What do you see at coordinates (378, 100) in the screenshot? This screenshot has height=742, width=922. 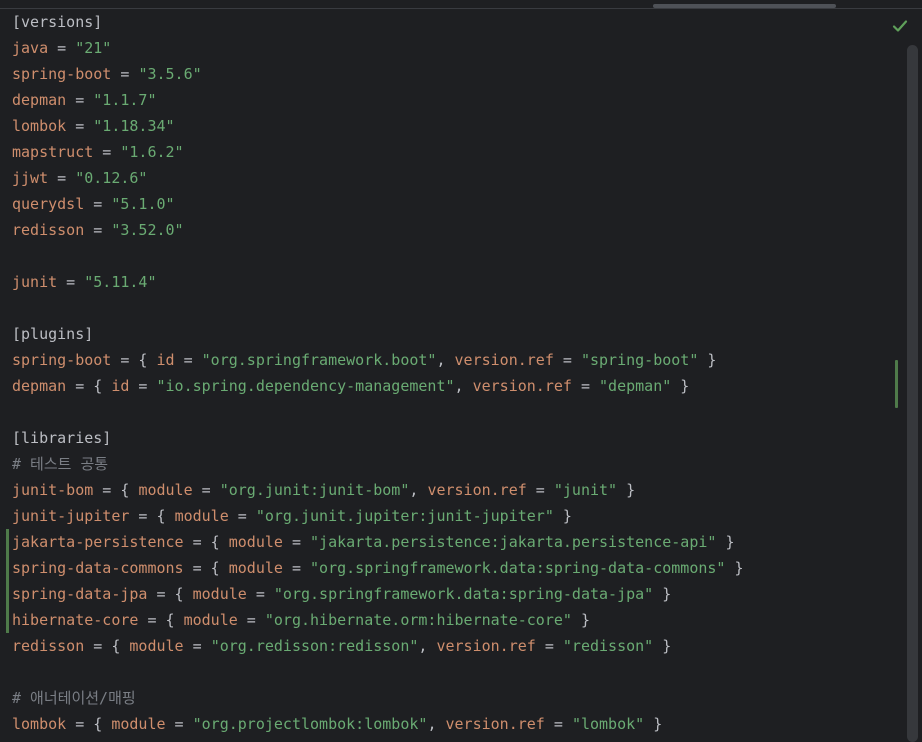 I see `code-line: depman = "1.1.7"` at bounding box center [378, 100].